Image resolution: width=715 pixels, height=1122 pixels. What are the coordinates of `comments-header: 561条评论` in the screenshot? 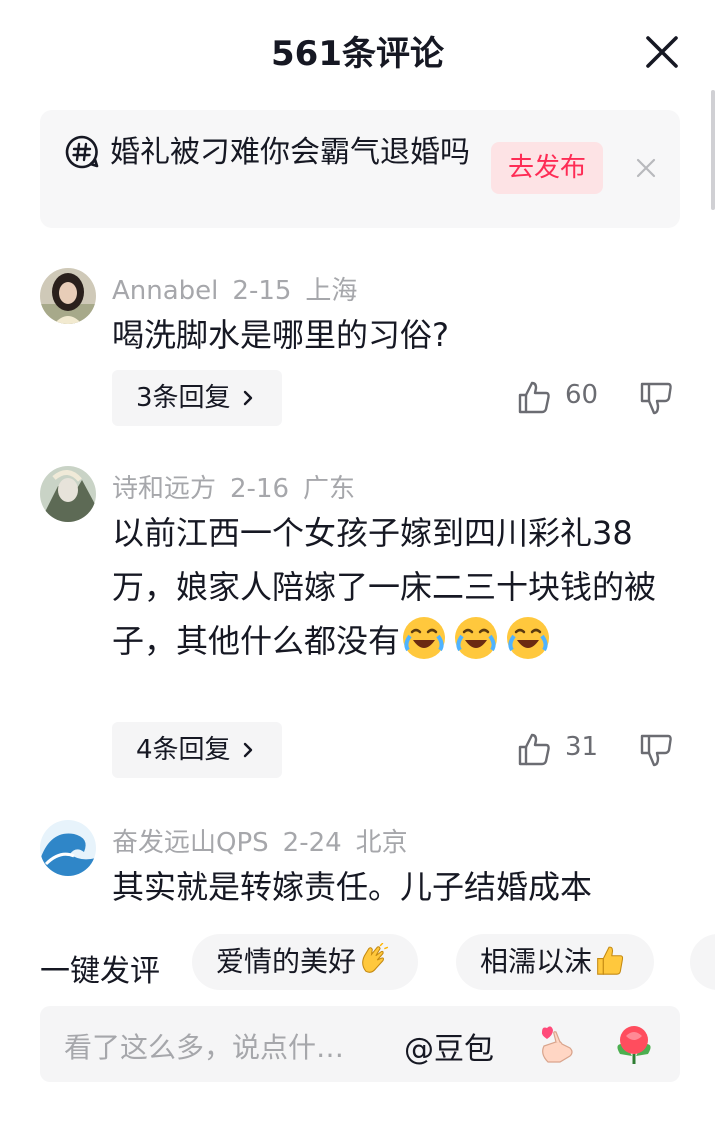 It's located at (357, 52).